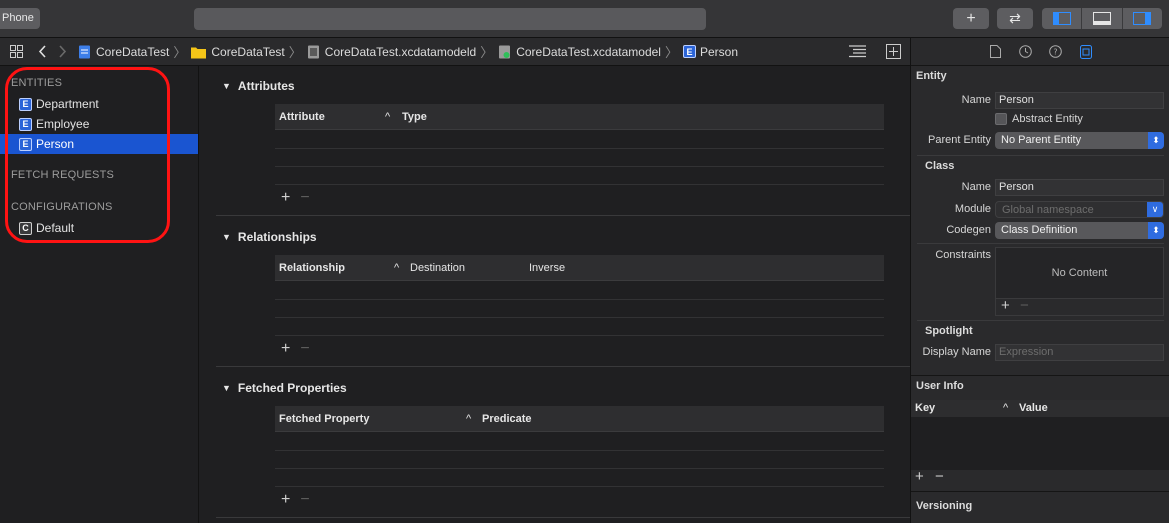 This screenshot has width=1169, height=523. What do you see at coordinates (63, 124) in the screenshot?
I see `entity-label: Employee` at bounding box center [63, 124].